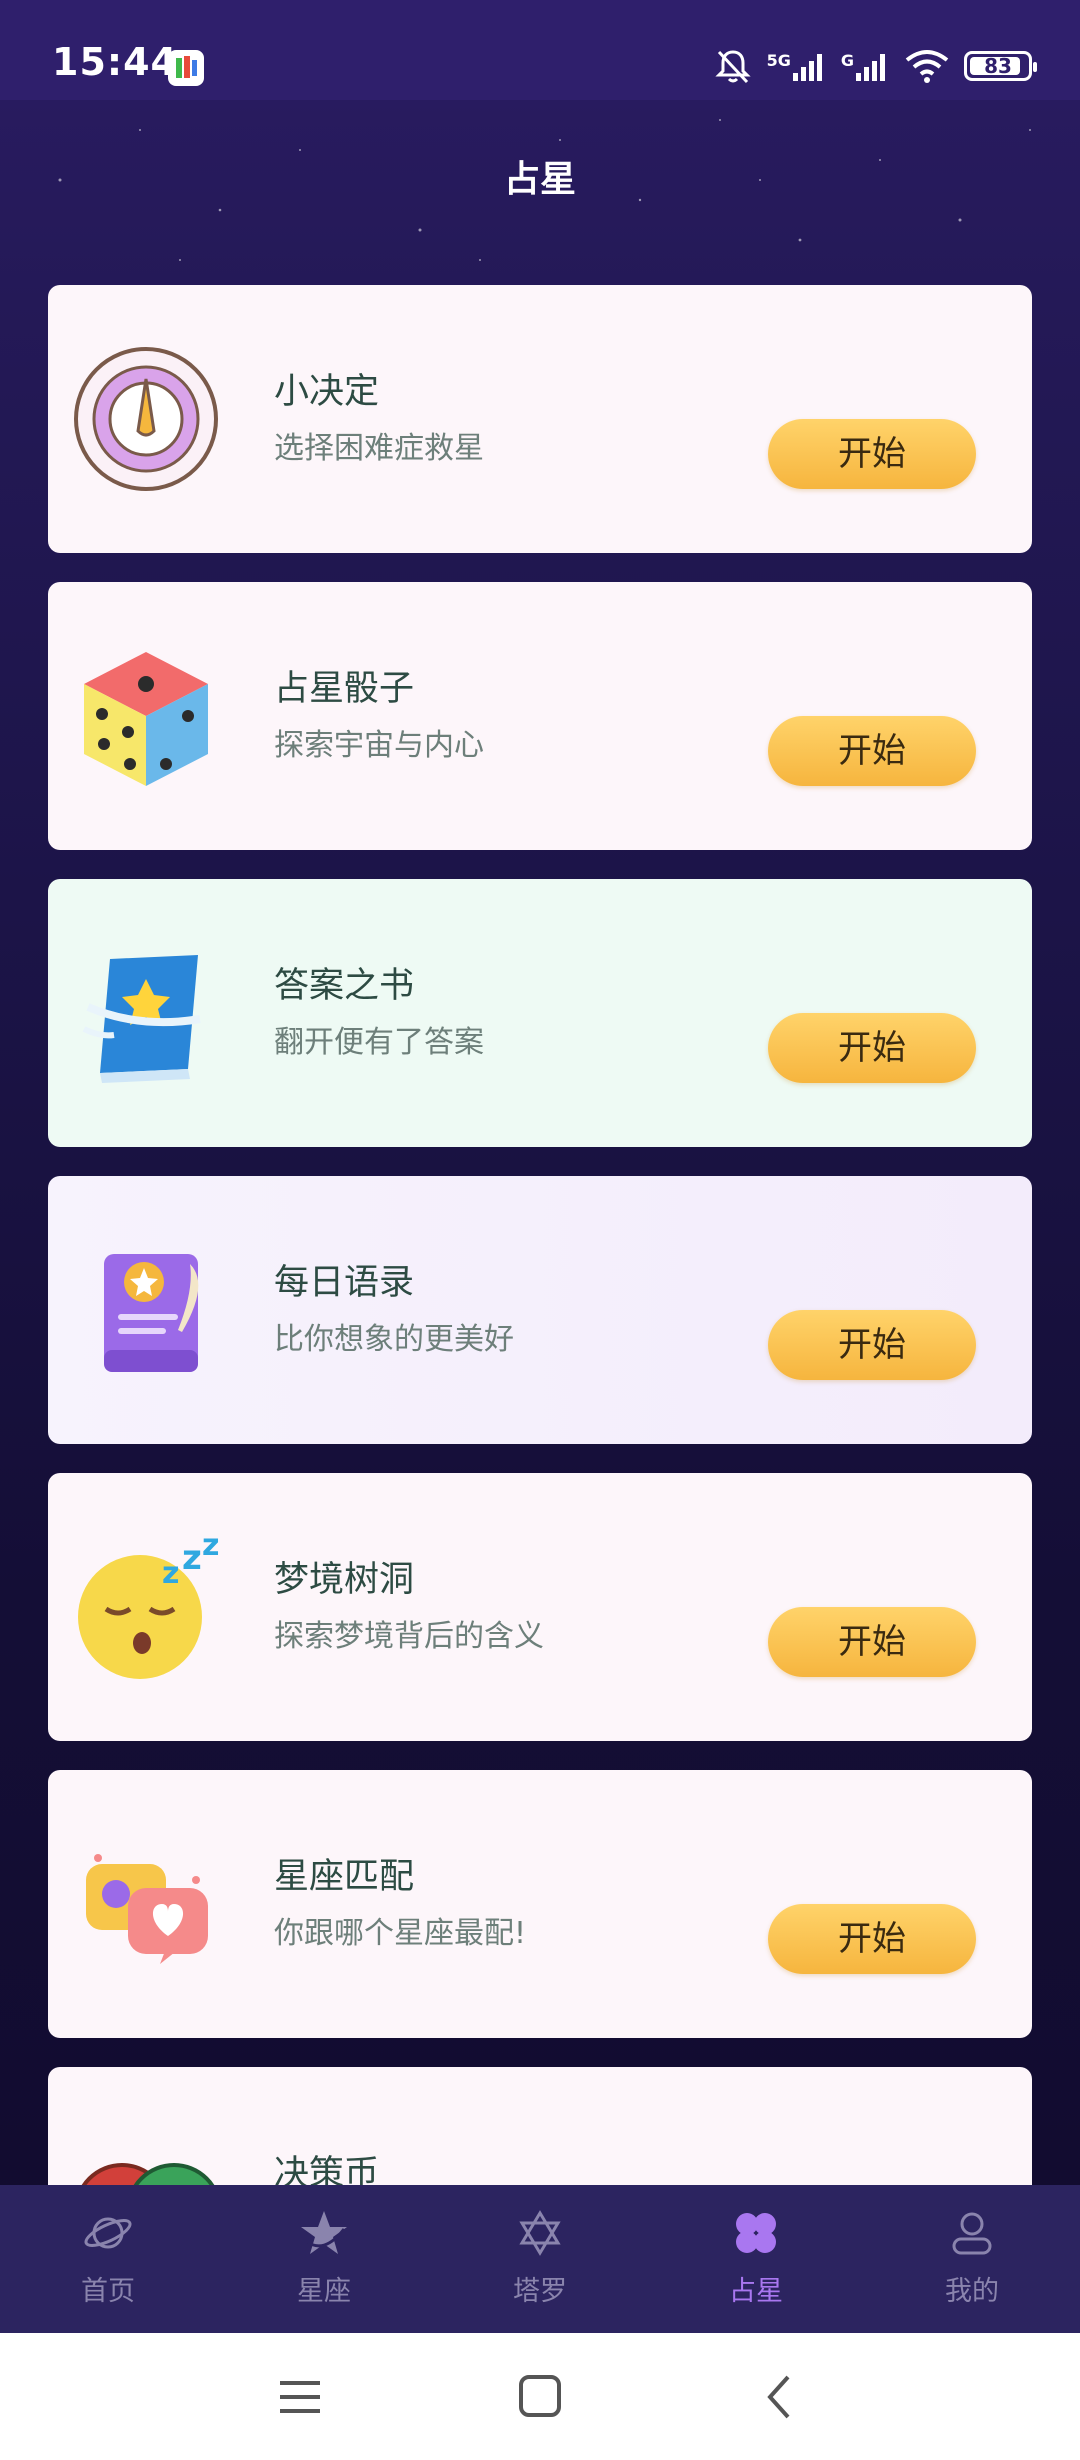 The height and width of the screenshot is (2460, 1080). What do you see at coordinates (146, 419) in the screenshot?
I see `compass-dial-icon` at bounding box center [146, 419].